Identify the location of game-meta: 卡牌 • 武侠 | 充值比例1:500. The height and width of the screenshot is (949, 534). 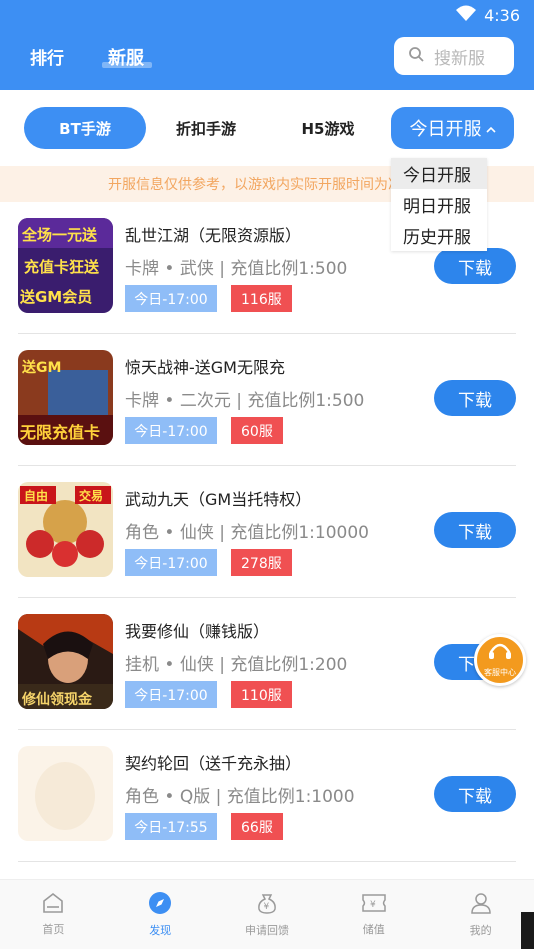
(236, 269).